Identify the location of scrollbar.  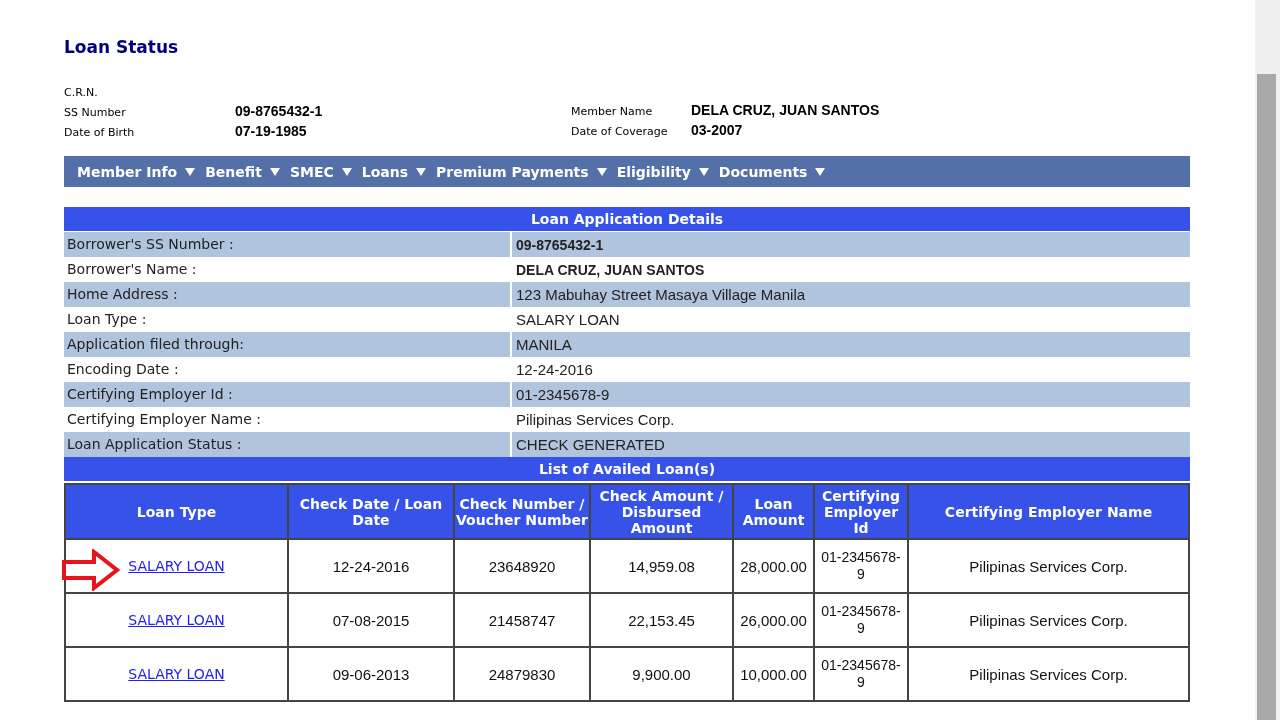
(1267, 360).